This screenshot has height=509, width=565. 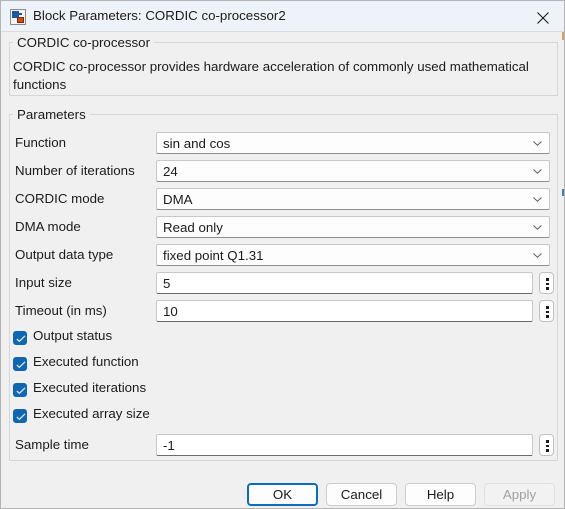 What do you see at coordinates (64, 254) in the screenshot?
I see `label-output-data-type: Output data type` at bounding box center [64, 254].